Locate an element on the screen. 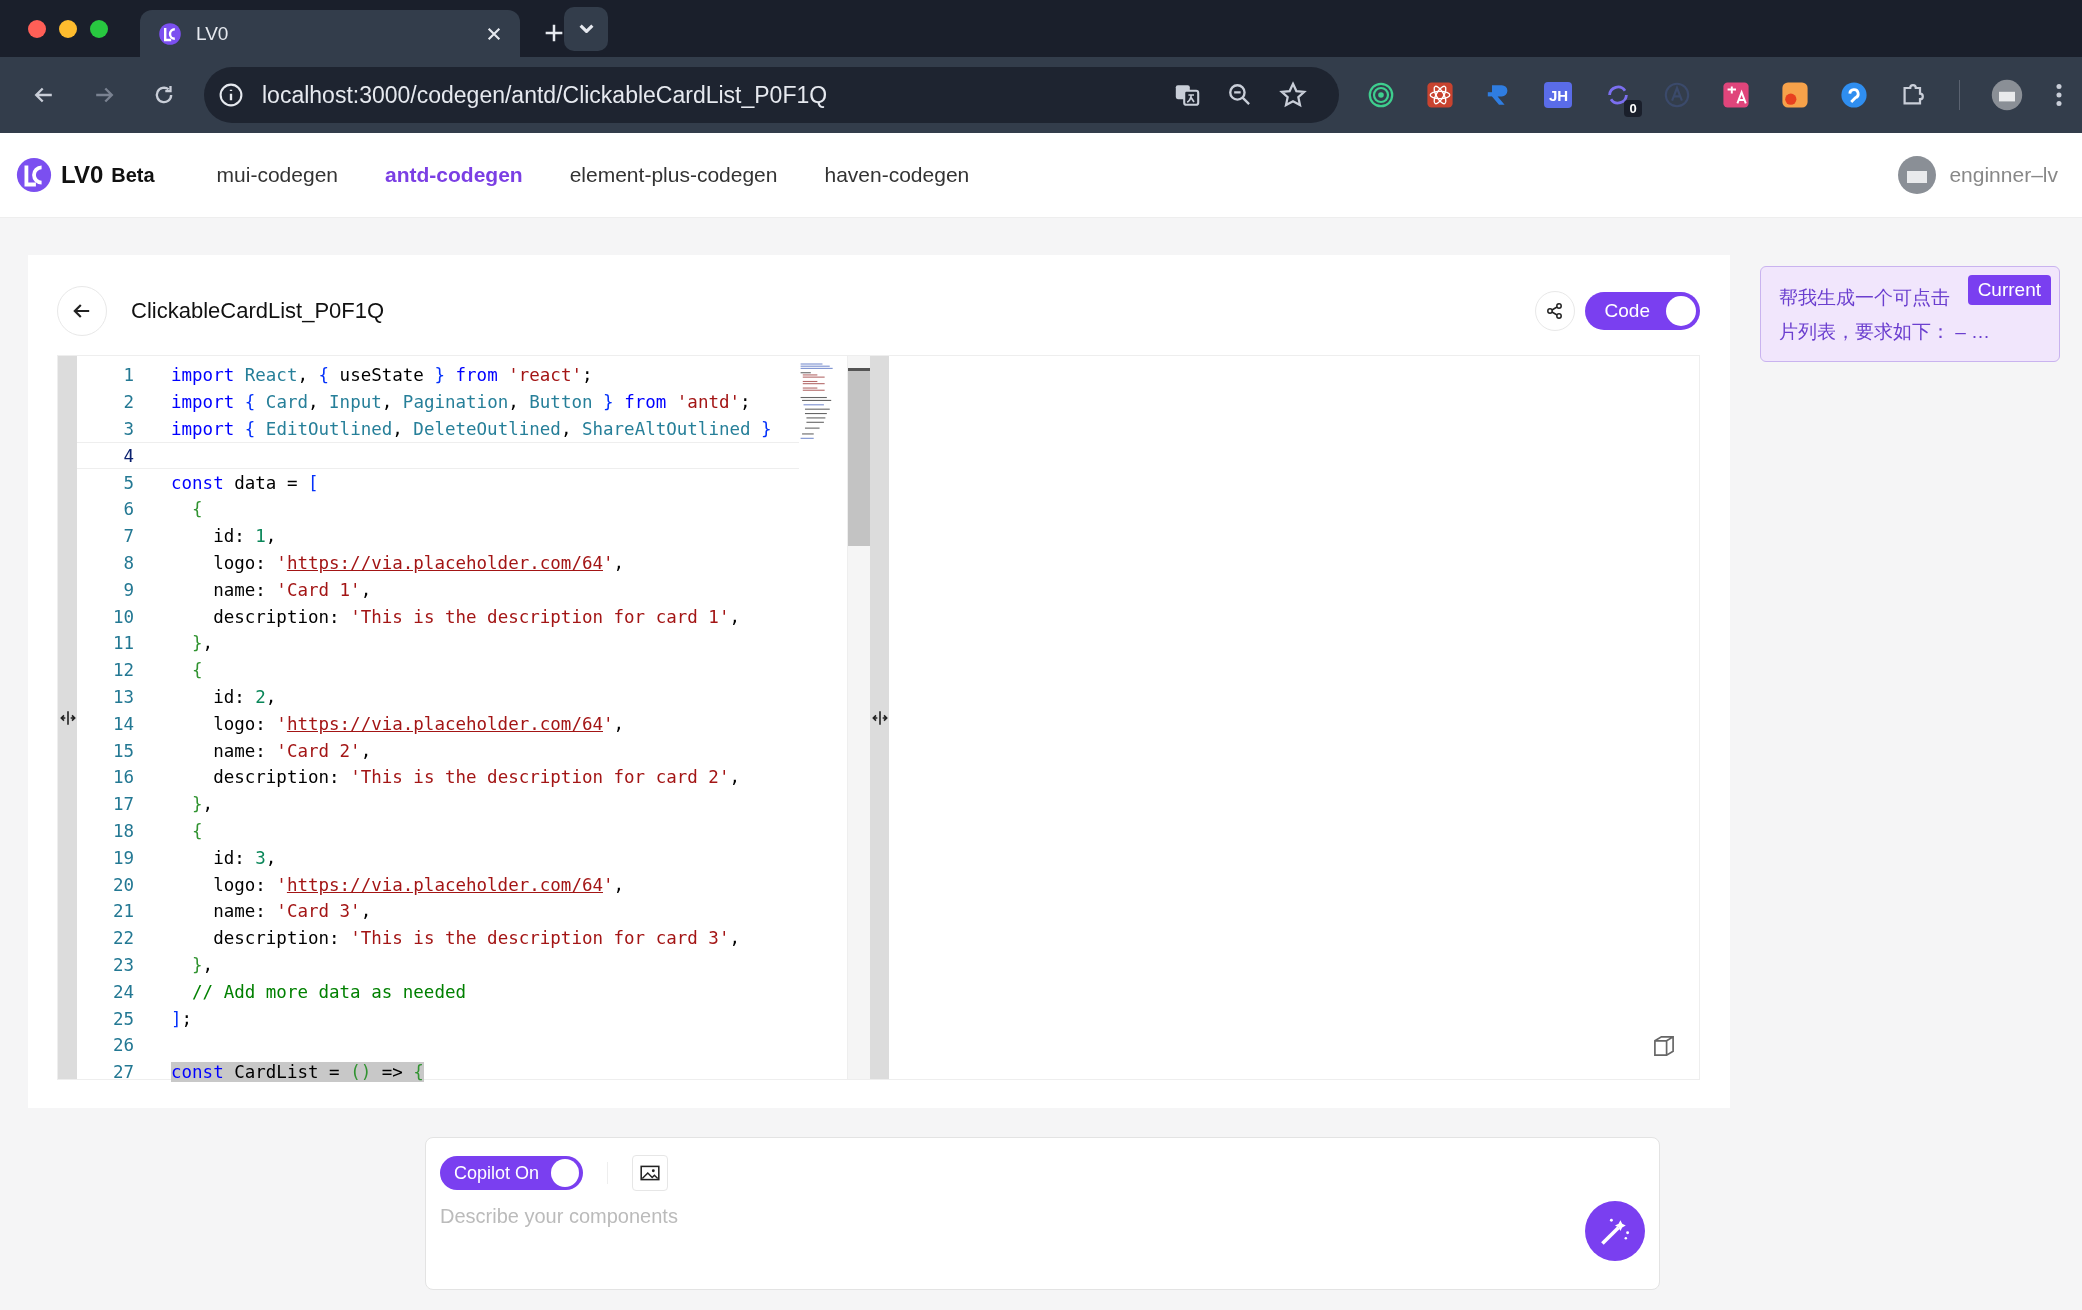 Image resolution: width=2082 pixels, height=1310 pixels. nav-link: antd-codegen is located at coordinates (454, 175).